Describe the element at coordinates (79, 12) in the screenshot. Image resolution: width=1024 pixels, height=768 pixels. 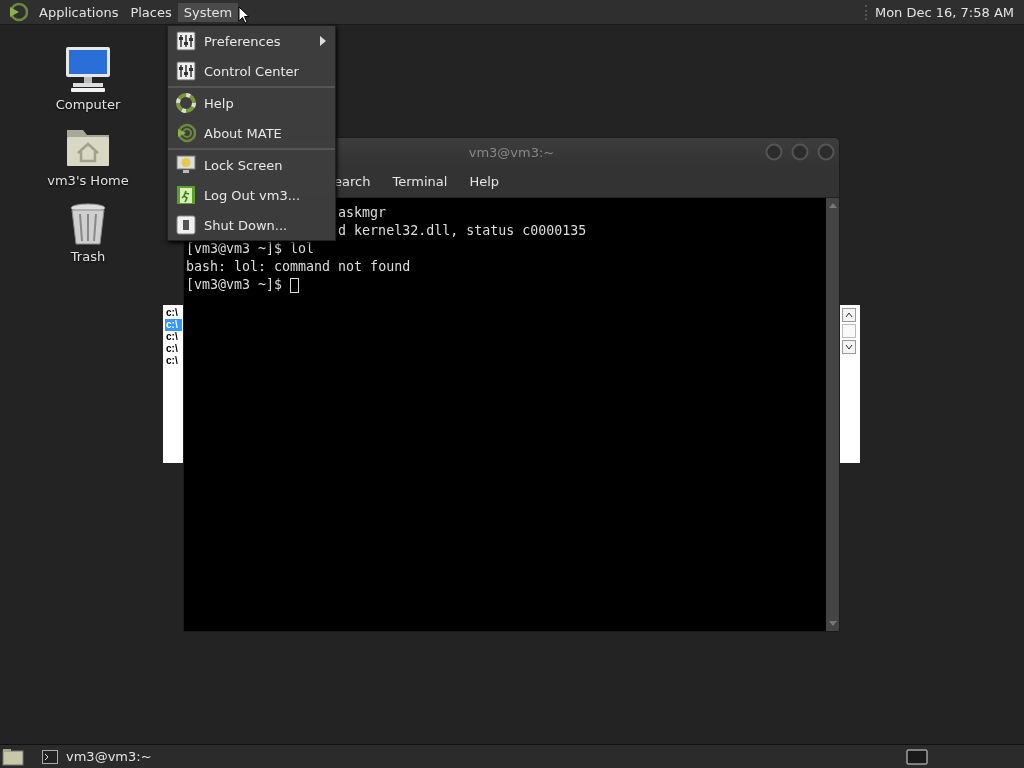
I see `panel-menu: Applications` at that location.